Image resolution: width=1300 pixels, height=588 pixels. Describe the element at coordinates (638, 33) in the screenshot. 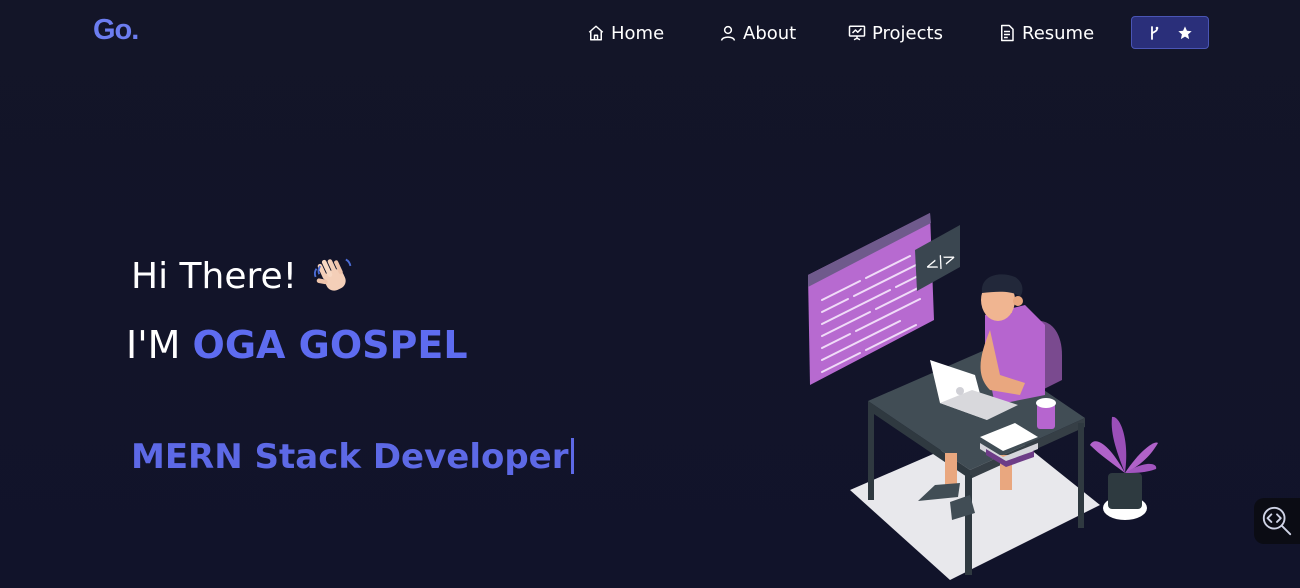

I see `nav-home-label: Home` at that location.